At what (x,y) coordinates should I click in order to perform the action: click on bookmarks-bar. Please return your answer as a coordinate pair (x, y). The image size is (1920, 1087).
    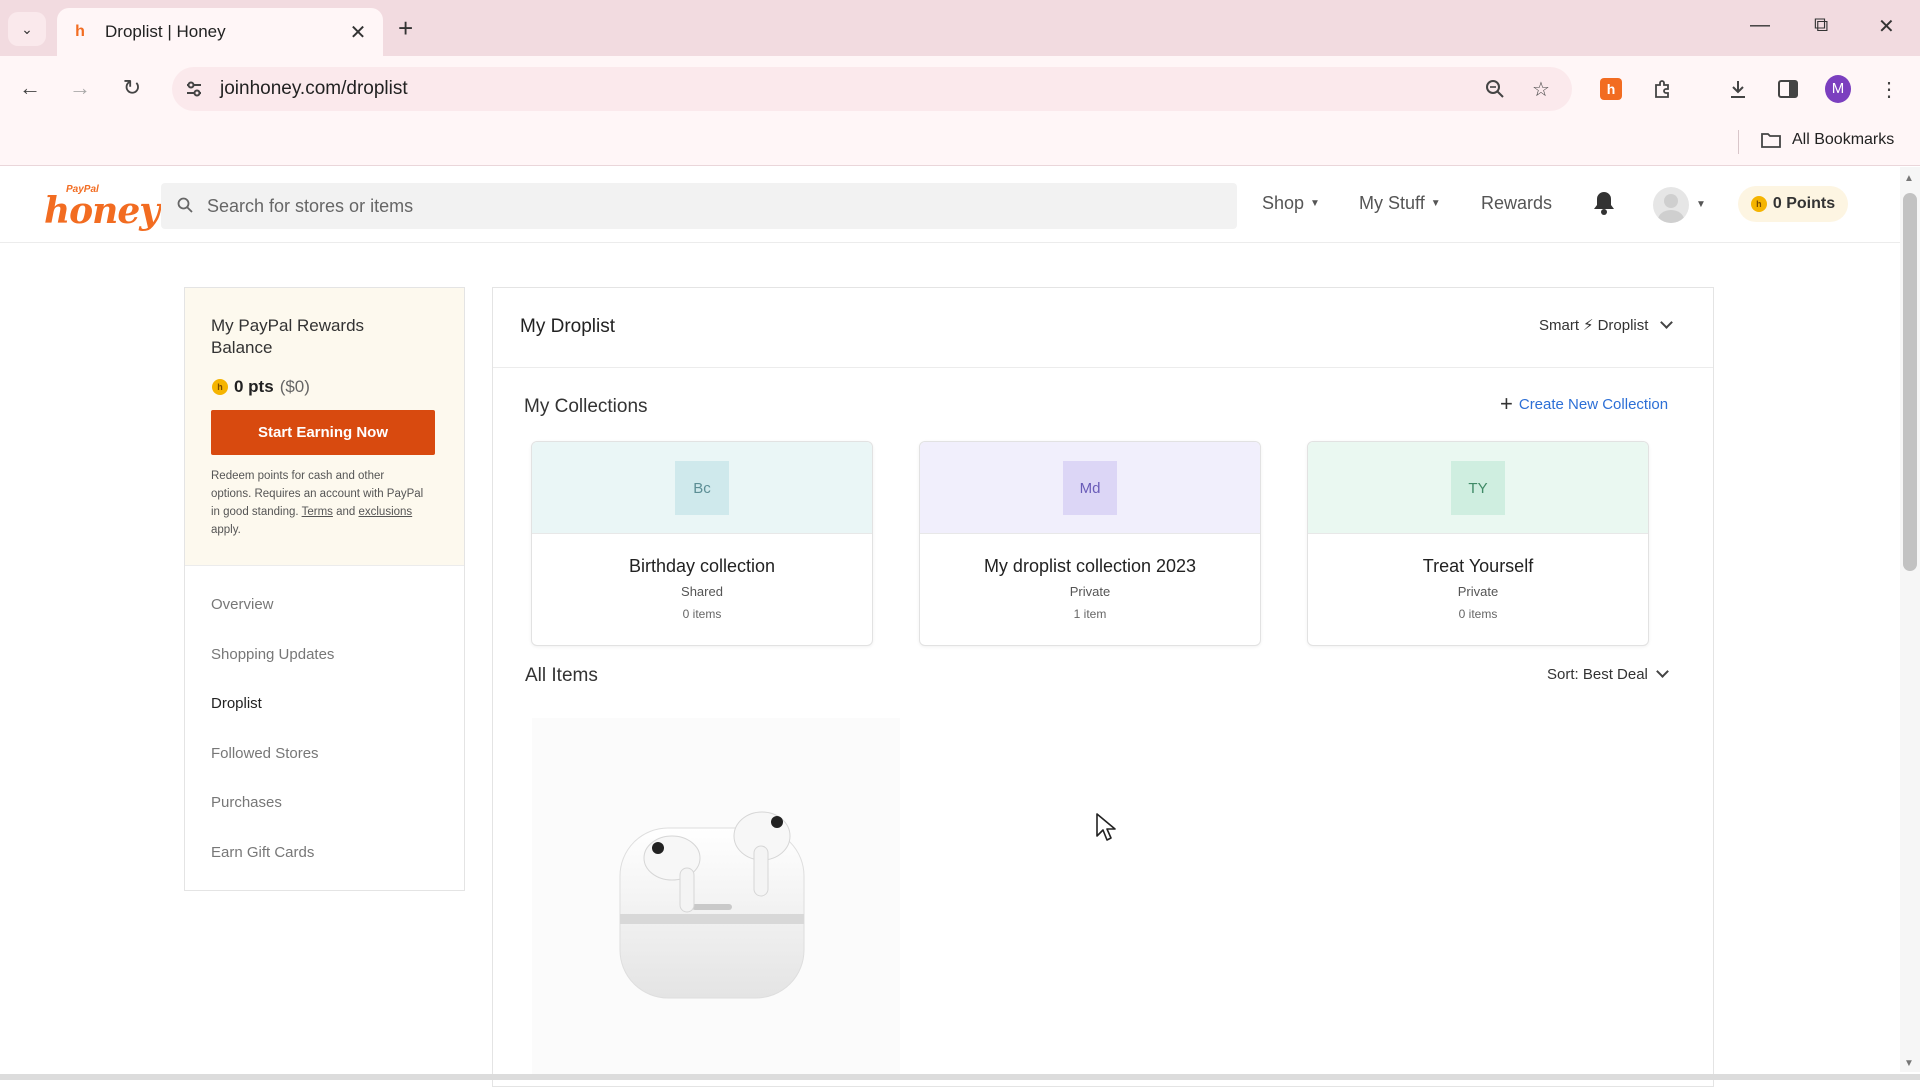
    Looking at the image, I should click on (960, 144).